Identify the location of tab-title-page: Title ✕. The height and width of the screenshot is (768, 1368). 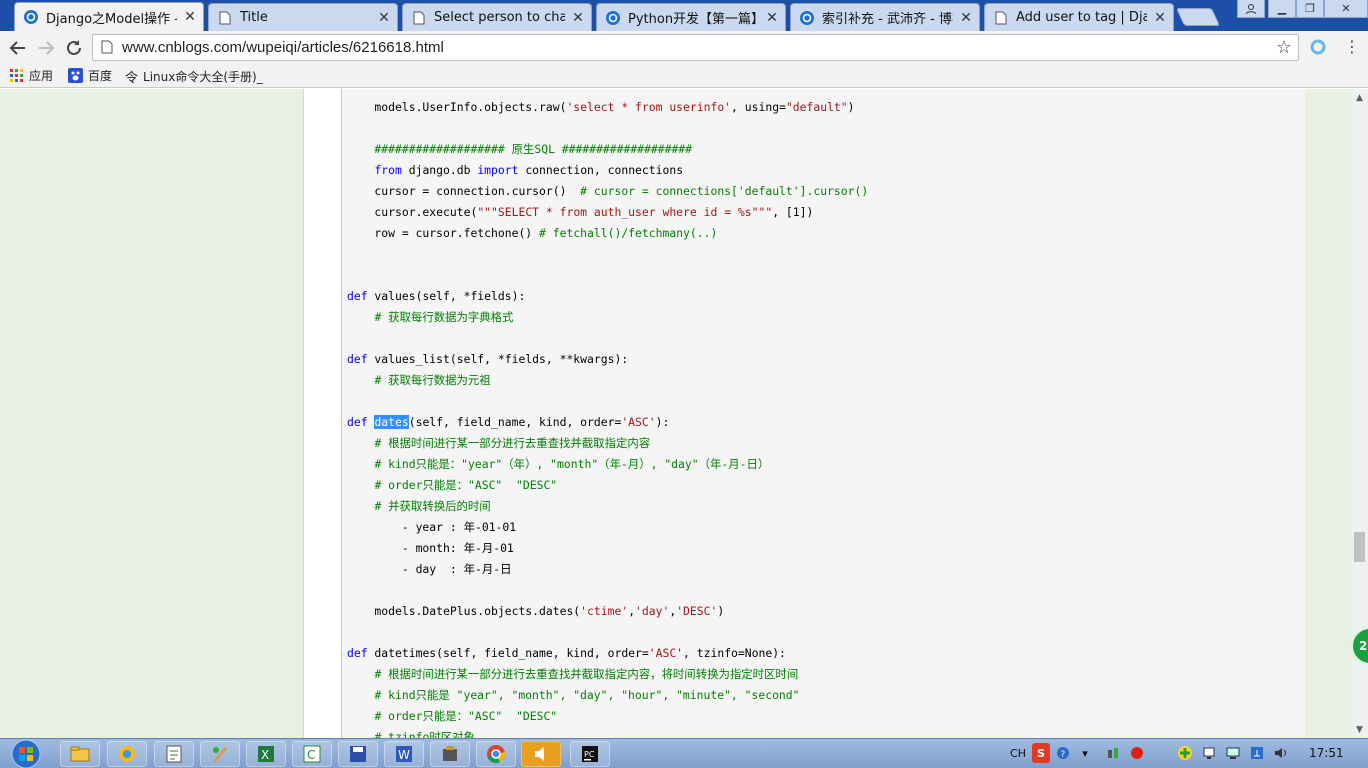
(303, 17).